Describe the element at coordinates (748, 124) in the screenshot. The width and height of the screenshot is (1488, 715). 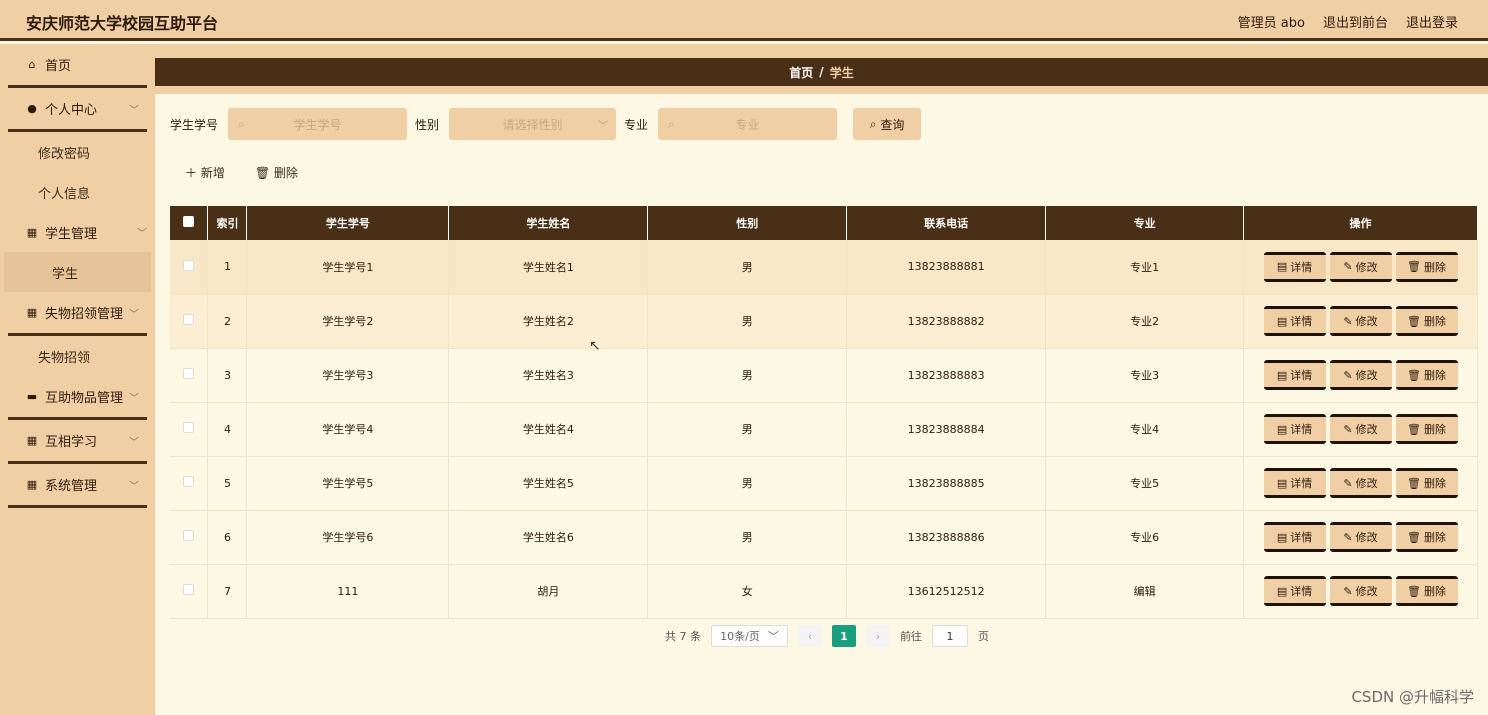
I see `major-input: ⌕ 专业` at that location.